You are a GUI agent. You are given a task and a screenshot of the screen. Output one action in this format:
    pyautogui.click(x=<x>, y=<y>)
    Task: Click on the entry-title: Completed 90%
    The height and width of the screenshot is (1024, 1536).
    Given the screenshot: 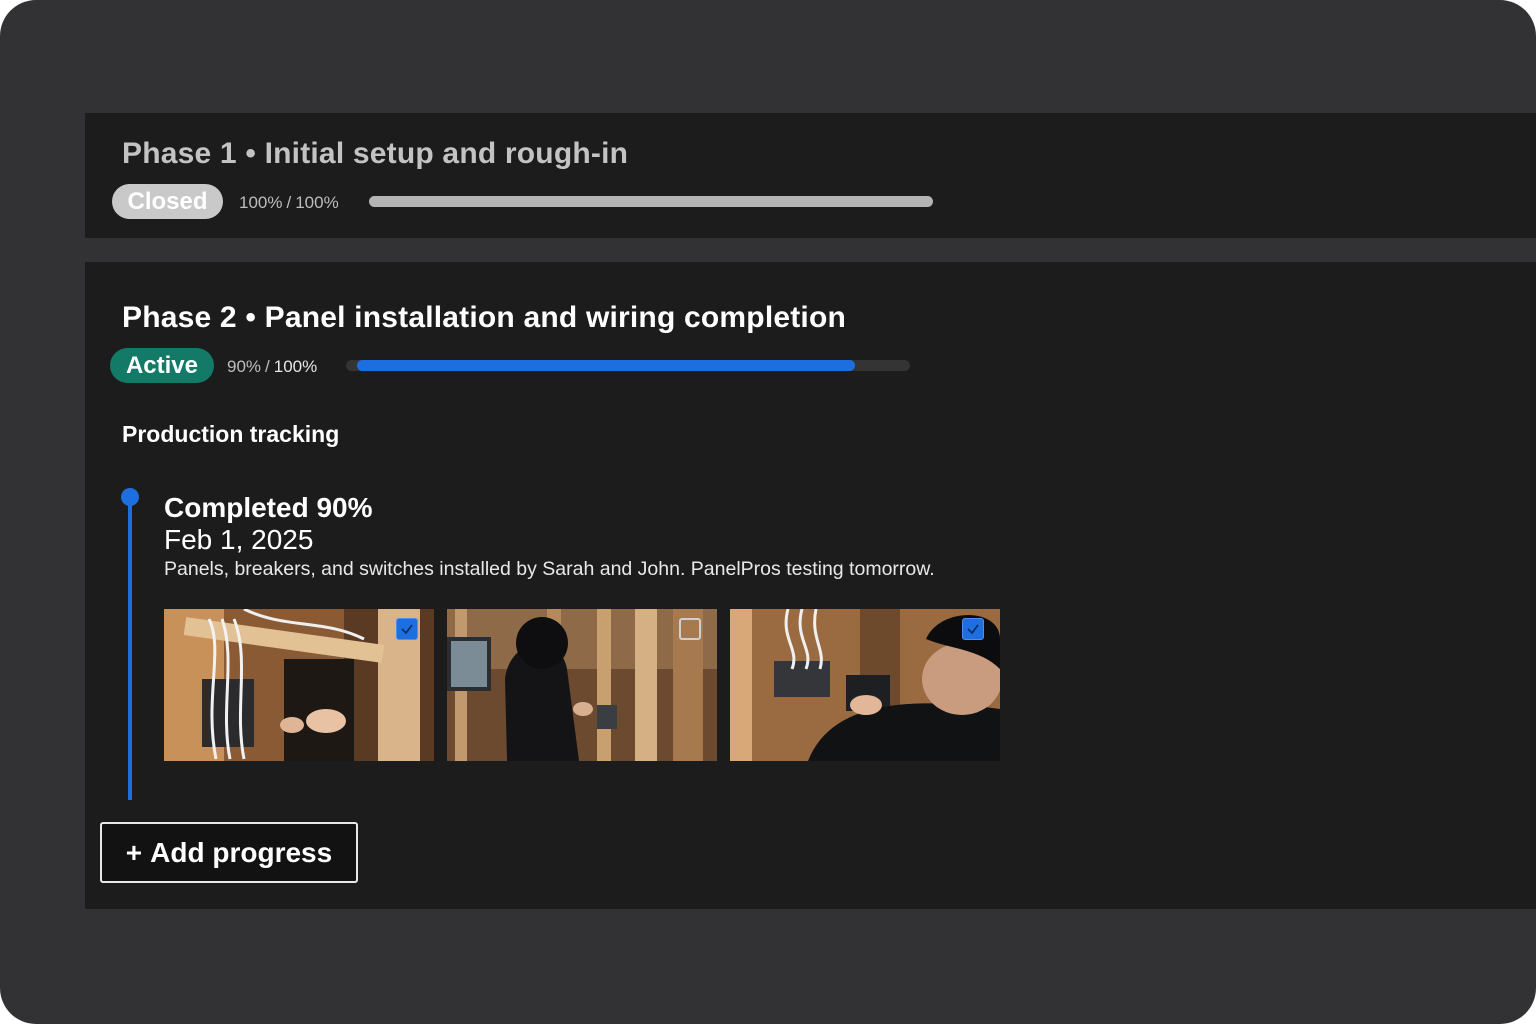 What is the action you would take?
    pyautogui.click(x=268, y=507)
    